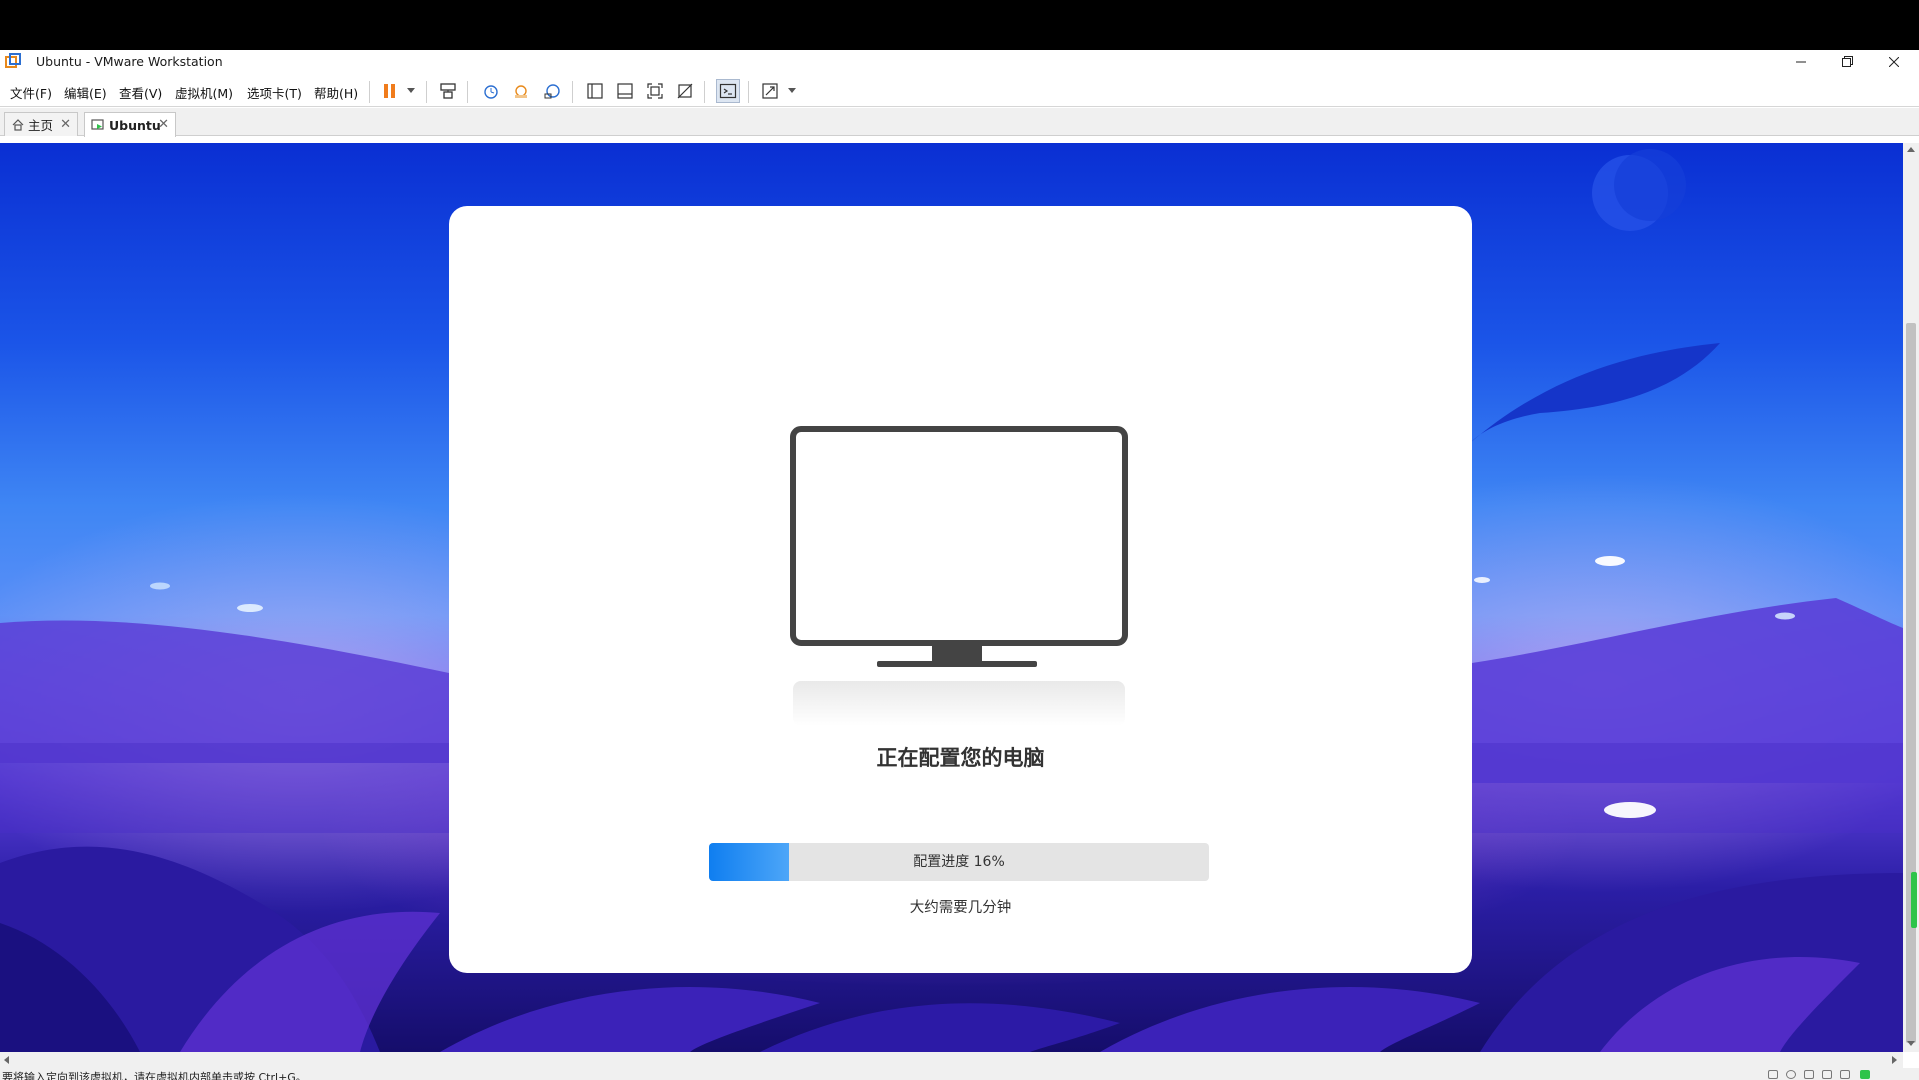 The image size is (1919, 1080). I want to click on pause-icon, so click(389, 91).